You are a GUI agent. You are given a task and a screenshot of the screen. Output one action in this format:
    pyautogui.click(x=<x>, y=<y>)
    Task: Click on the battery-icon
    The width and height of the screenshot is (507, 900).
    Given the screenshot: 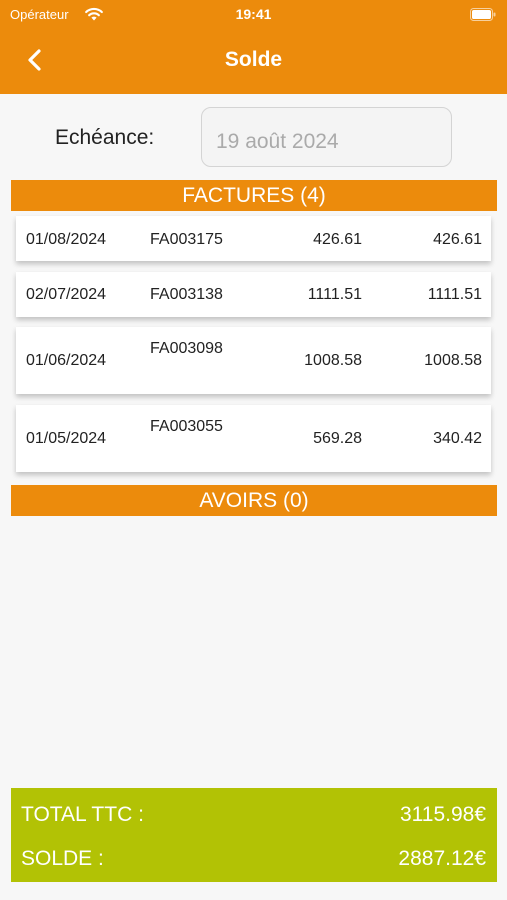 What is the action you would take?
    pyautogui.click(x=483, y=14)
    